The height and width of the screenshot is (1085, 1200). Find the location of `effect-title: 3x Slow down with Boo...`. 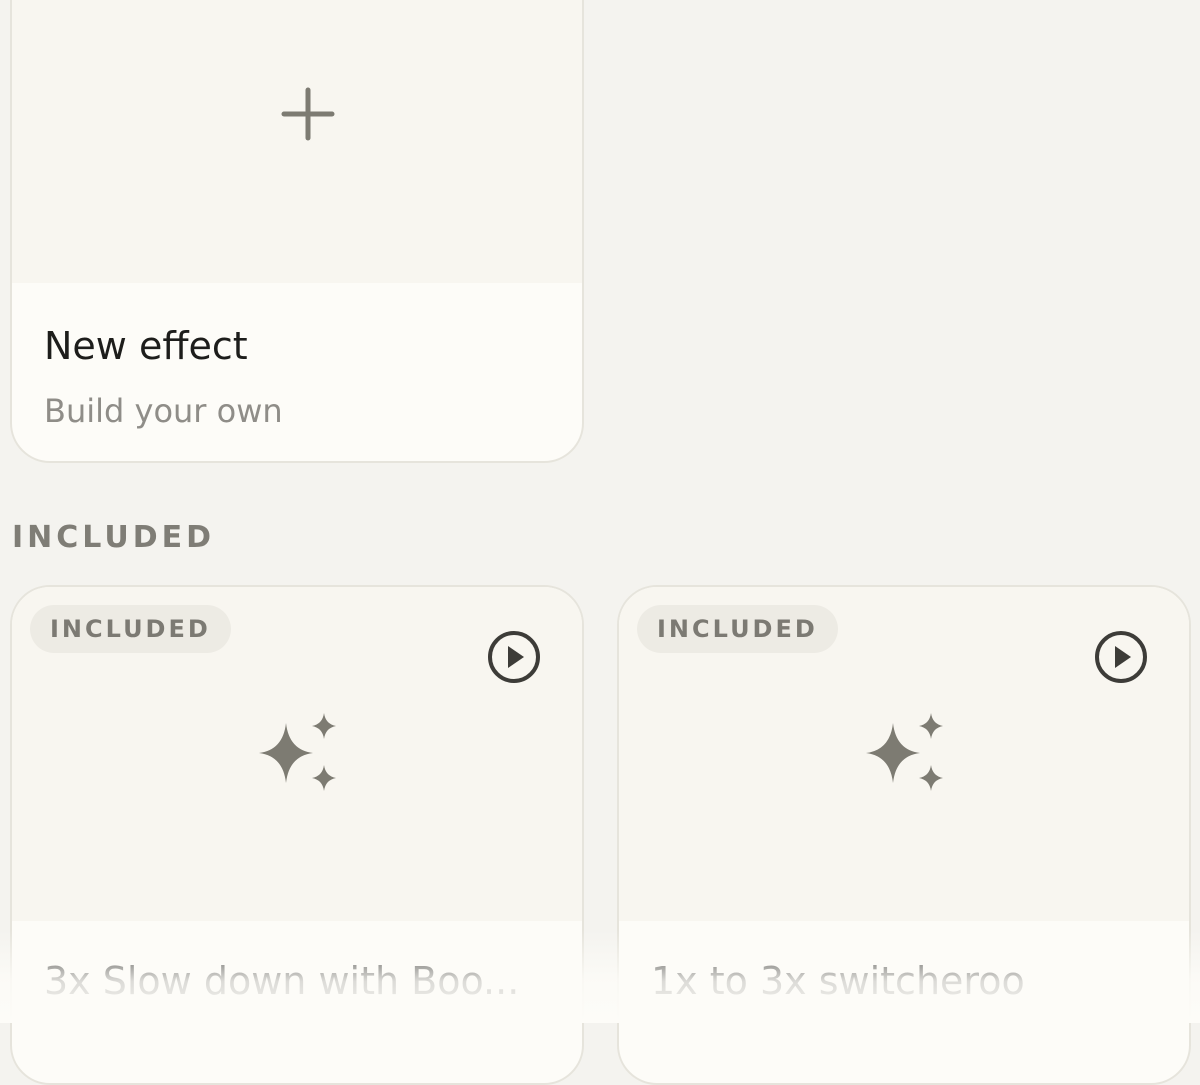

effect-title: 3x Slow down with Boo... is located at coordinates (282, 981).